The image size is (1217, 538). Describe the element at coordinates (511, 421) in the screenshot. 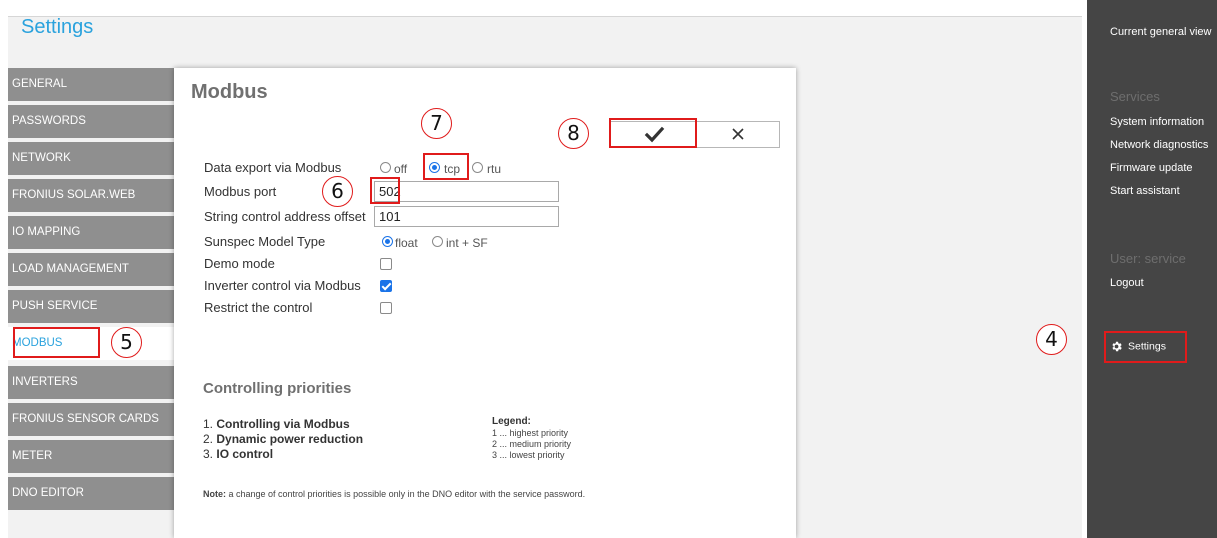

I see `legend-title: Legend:` at that location.